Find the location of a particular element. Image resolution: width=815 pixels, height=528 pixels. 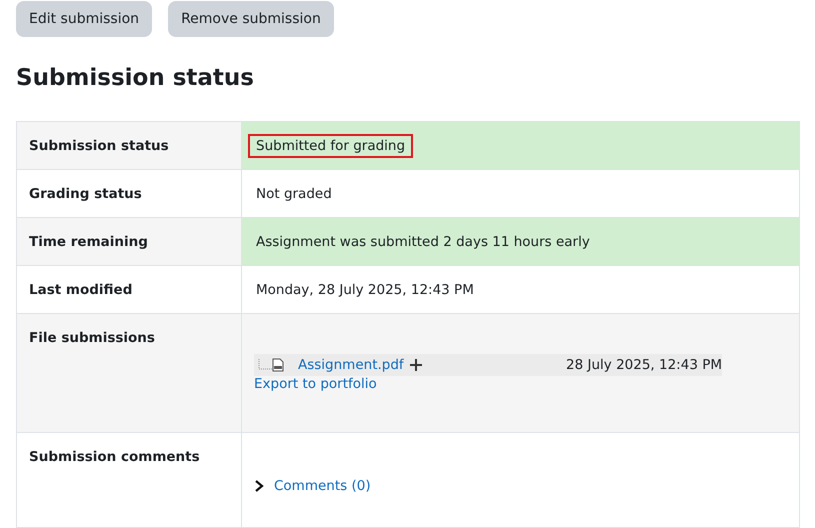

value-text: Submitted for grading is located at coordinates (331, 146).